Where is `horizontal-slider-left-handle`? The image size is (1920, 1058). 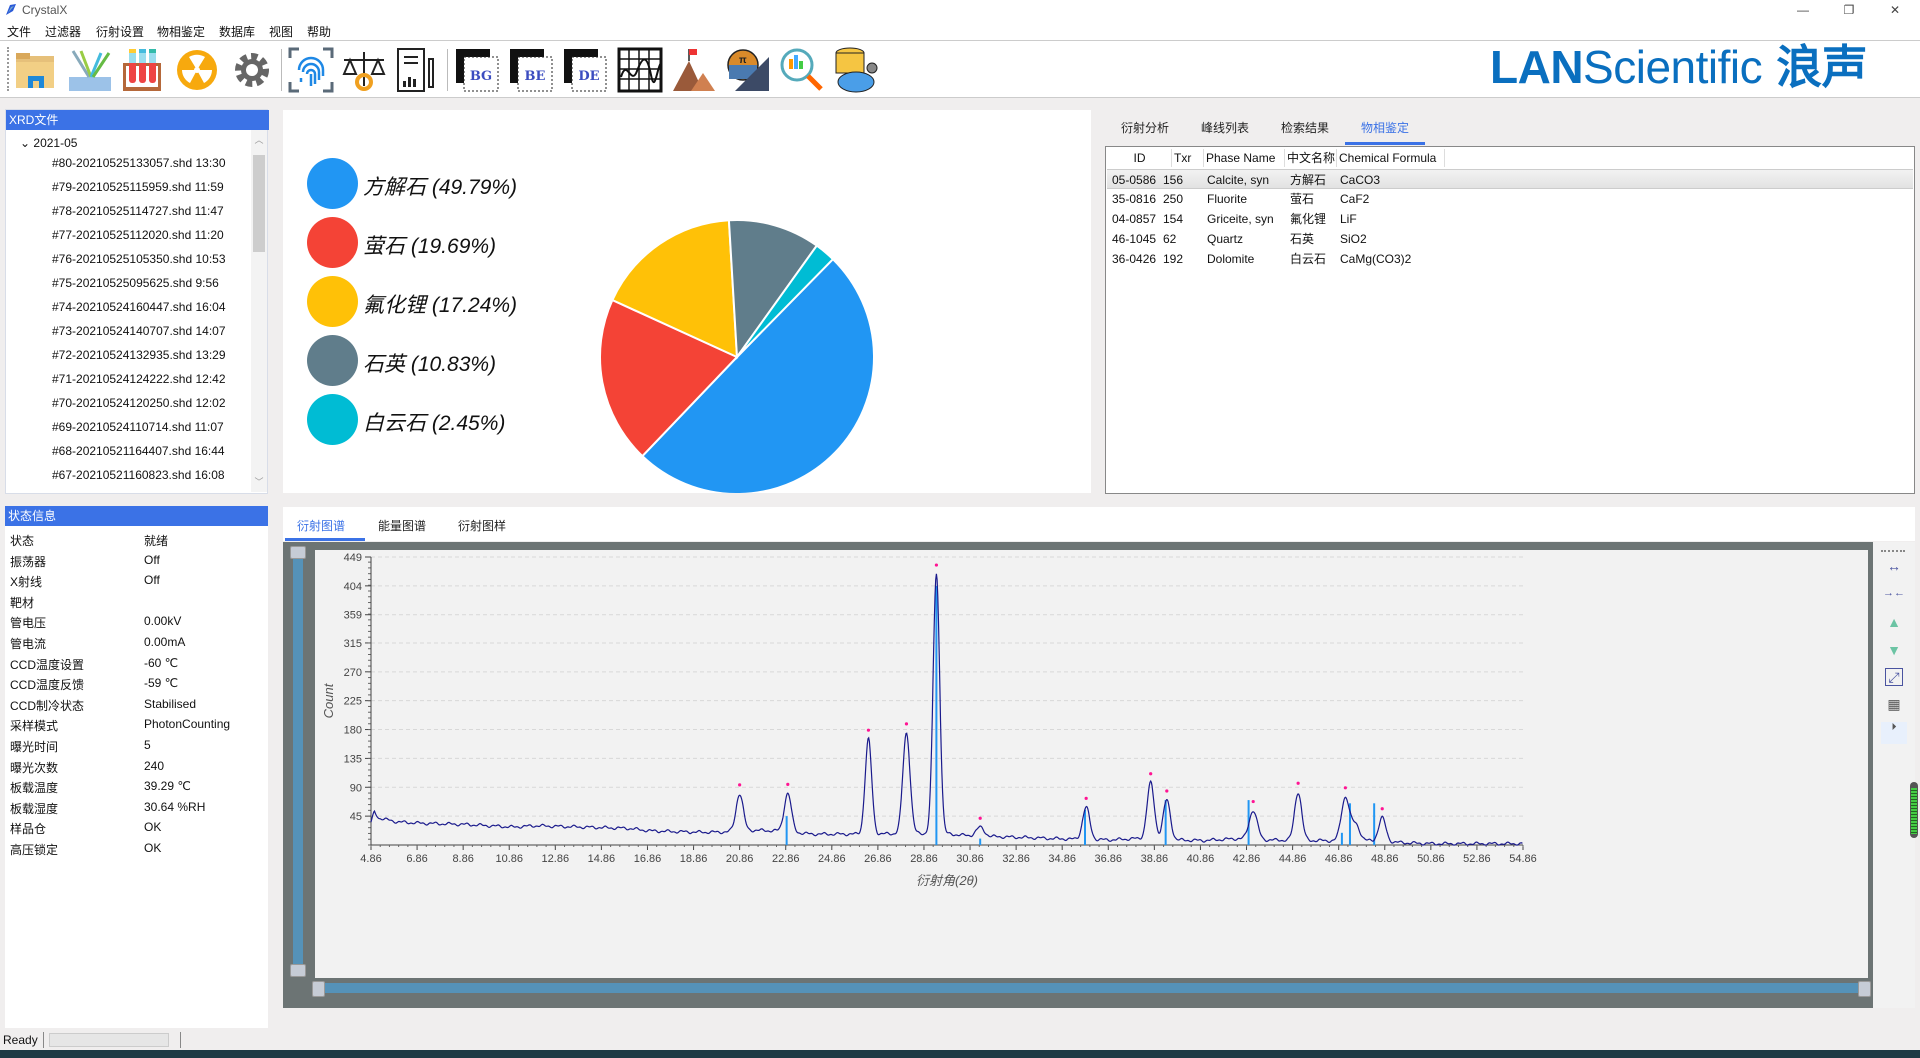
horizontal-slider-left-handle is located at coordinates (318, 989).